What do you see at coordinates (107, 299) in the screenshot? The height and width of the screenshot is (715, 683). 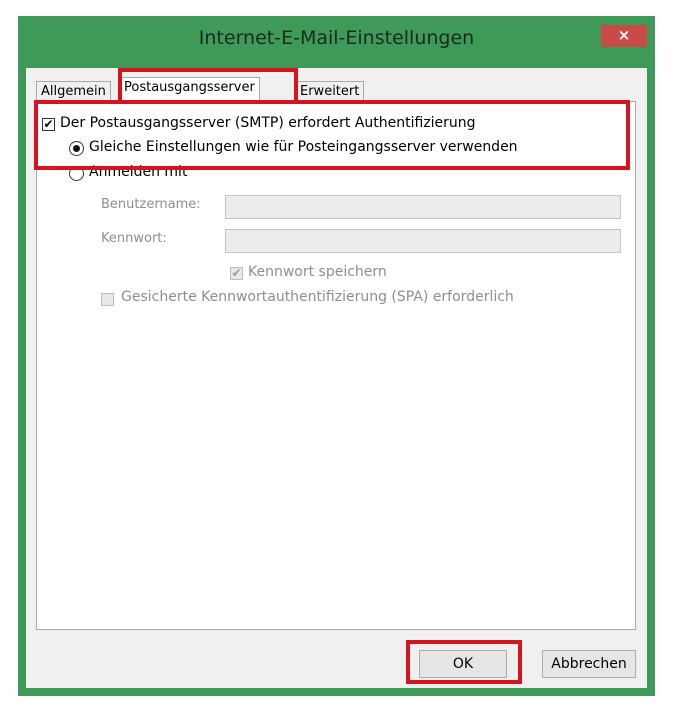 I see `spa-checkbox` at bounding box center [107, 299].